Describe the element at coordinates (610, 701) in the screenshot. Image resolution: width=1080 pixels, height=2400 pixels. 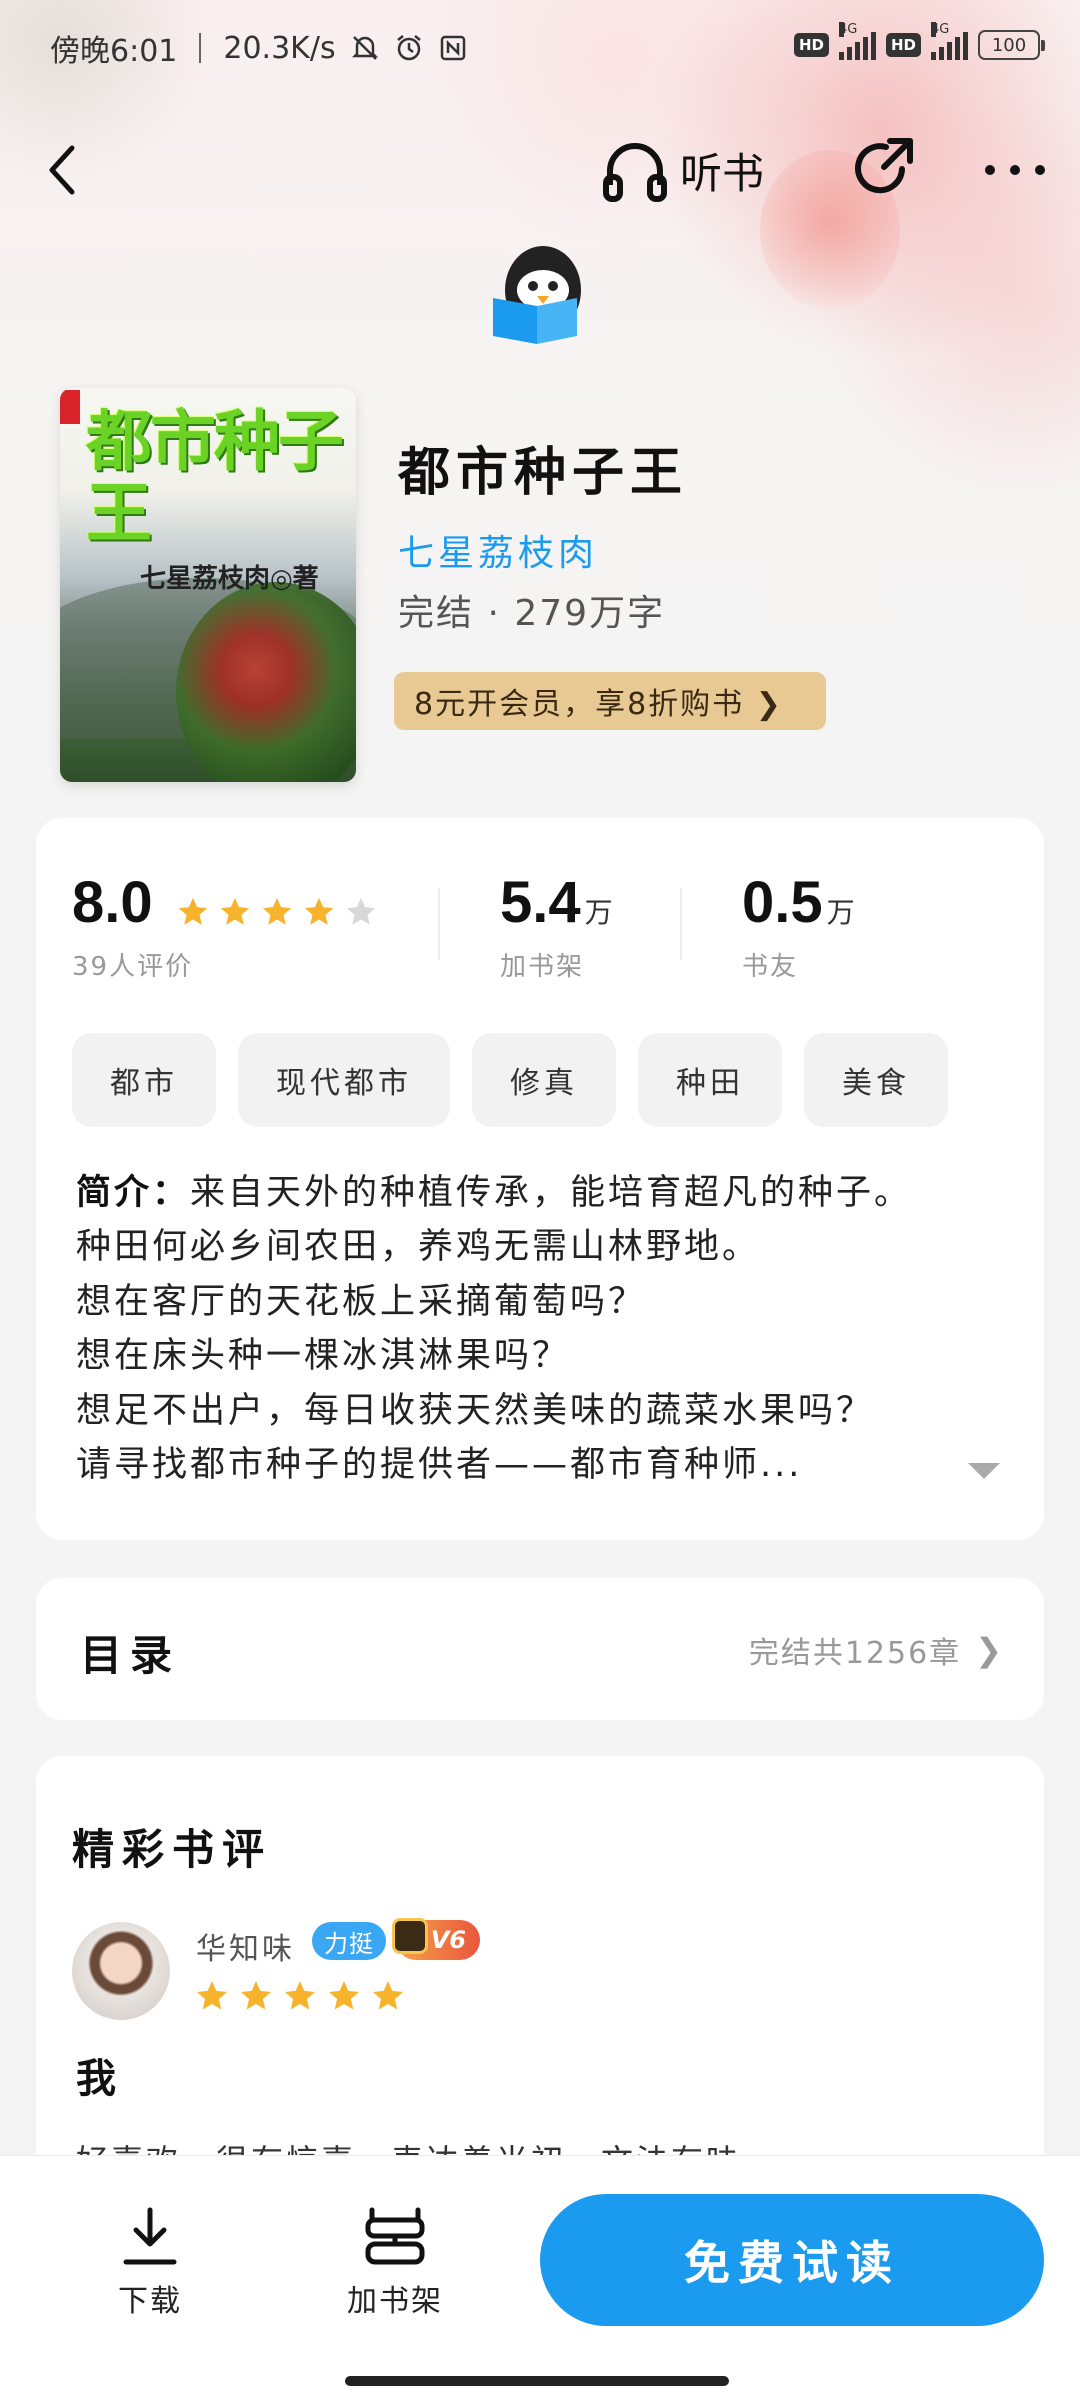
I see `vip-promo-banner: 8元开会员，享8折购书 ❯` at that location.